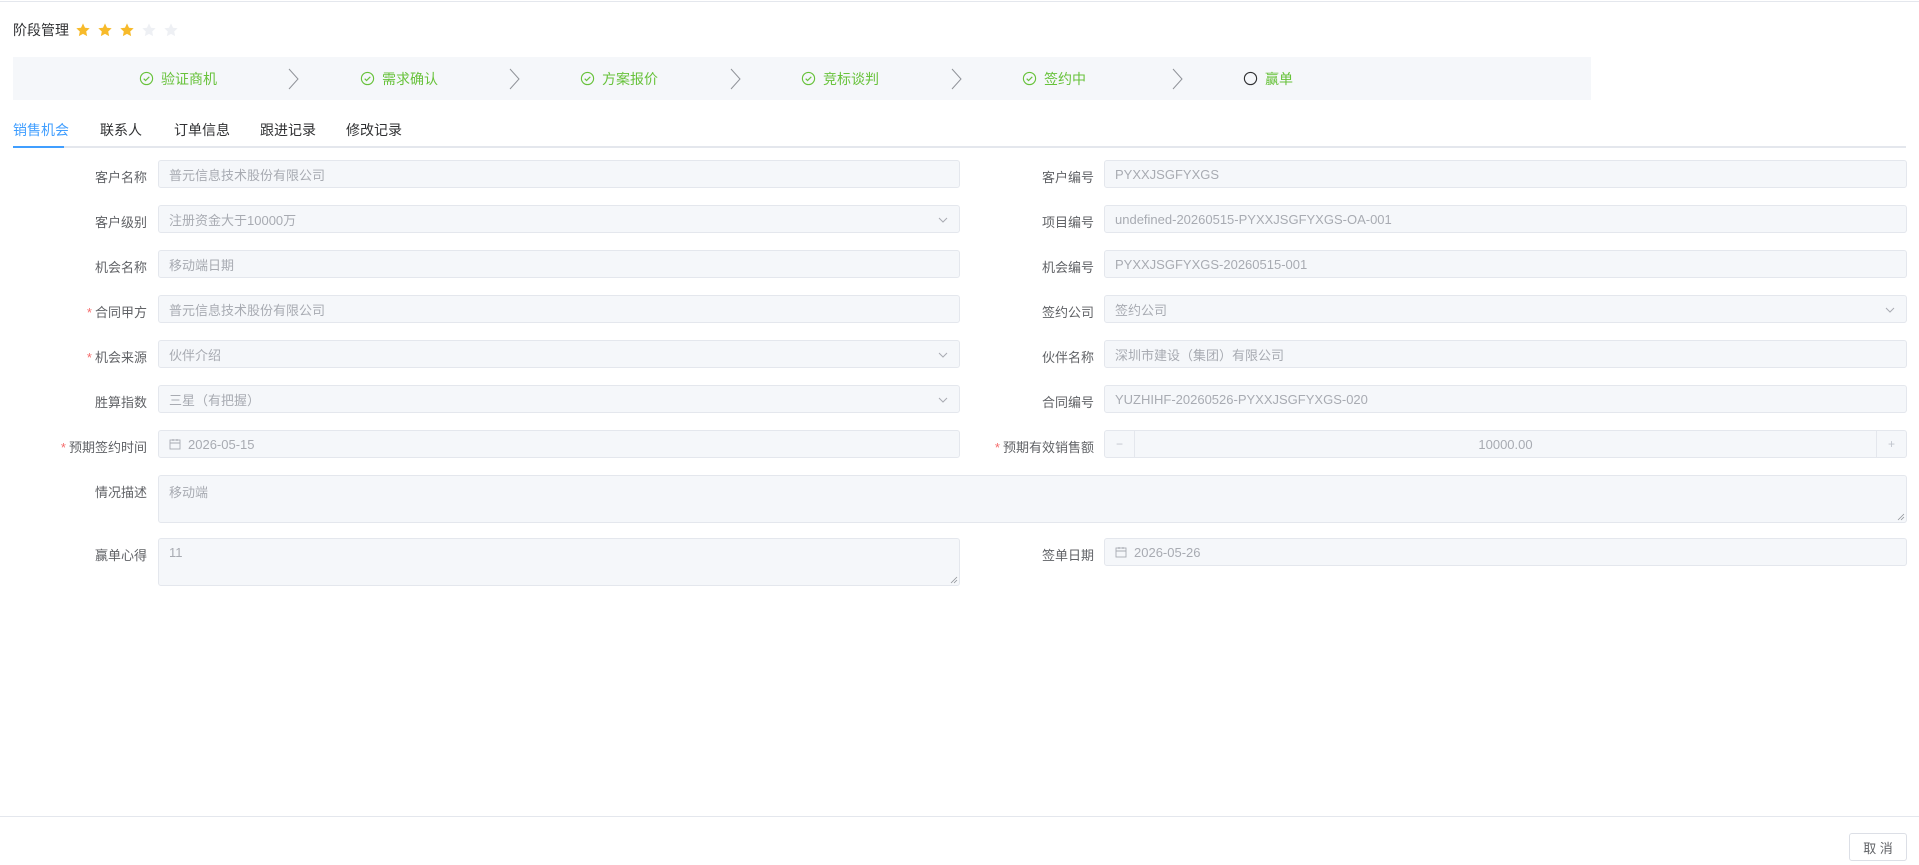 This screenshot has width=1919, height=865. Describe the element at coordinates (1067, 555) in the screenshot. I see `sign-date-label: 签单日期` at that location.